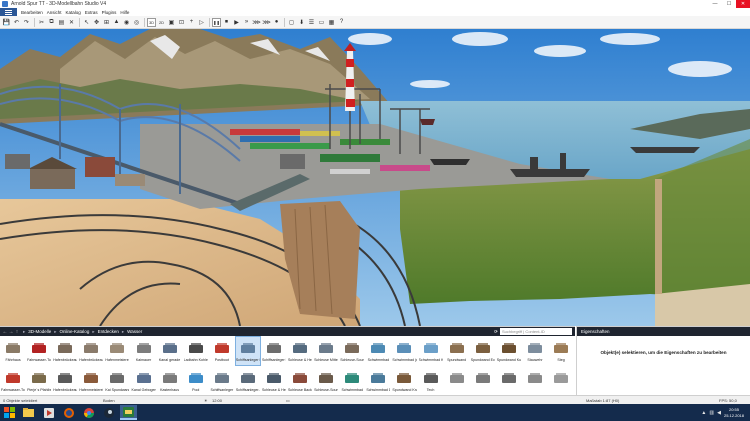 The width and height of the screenshot is (750, 421). I want to click on menu-bearbeiten: Bearbeiten, so click(32, 12).